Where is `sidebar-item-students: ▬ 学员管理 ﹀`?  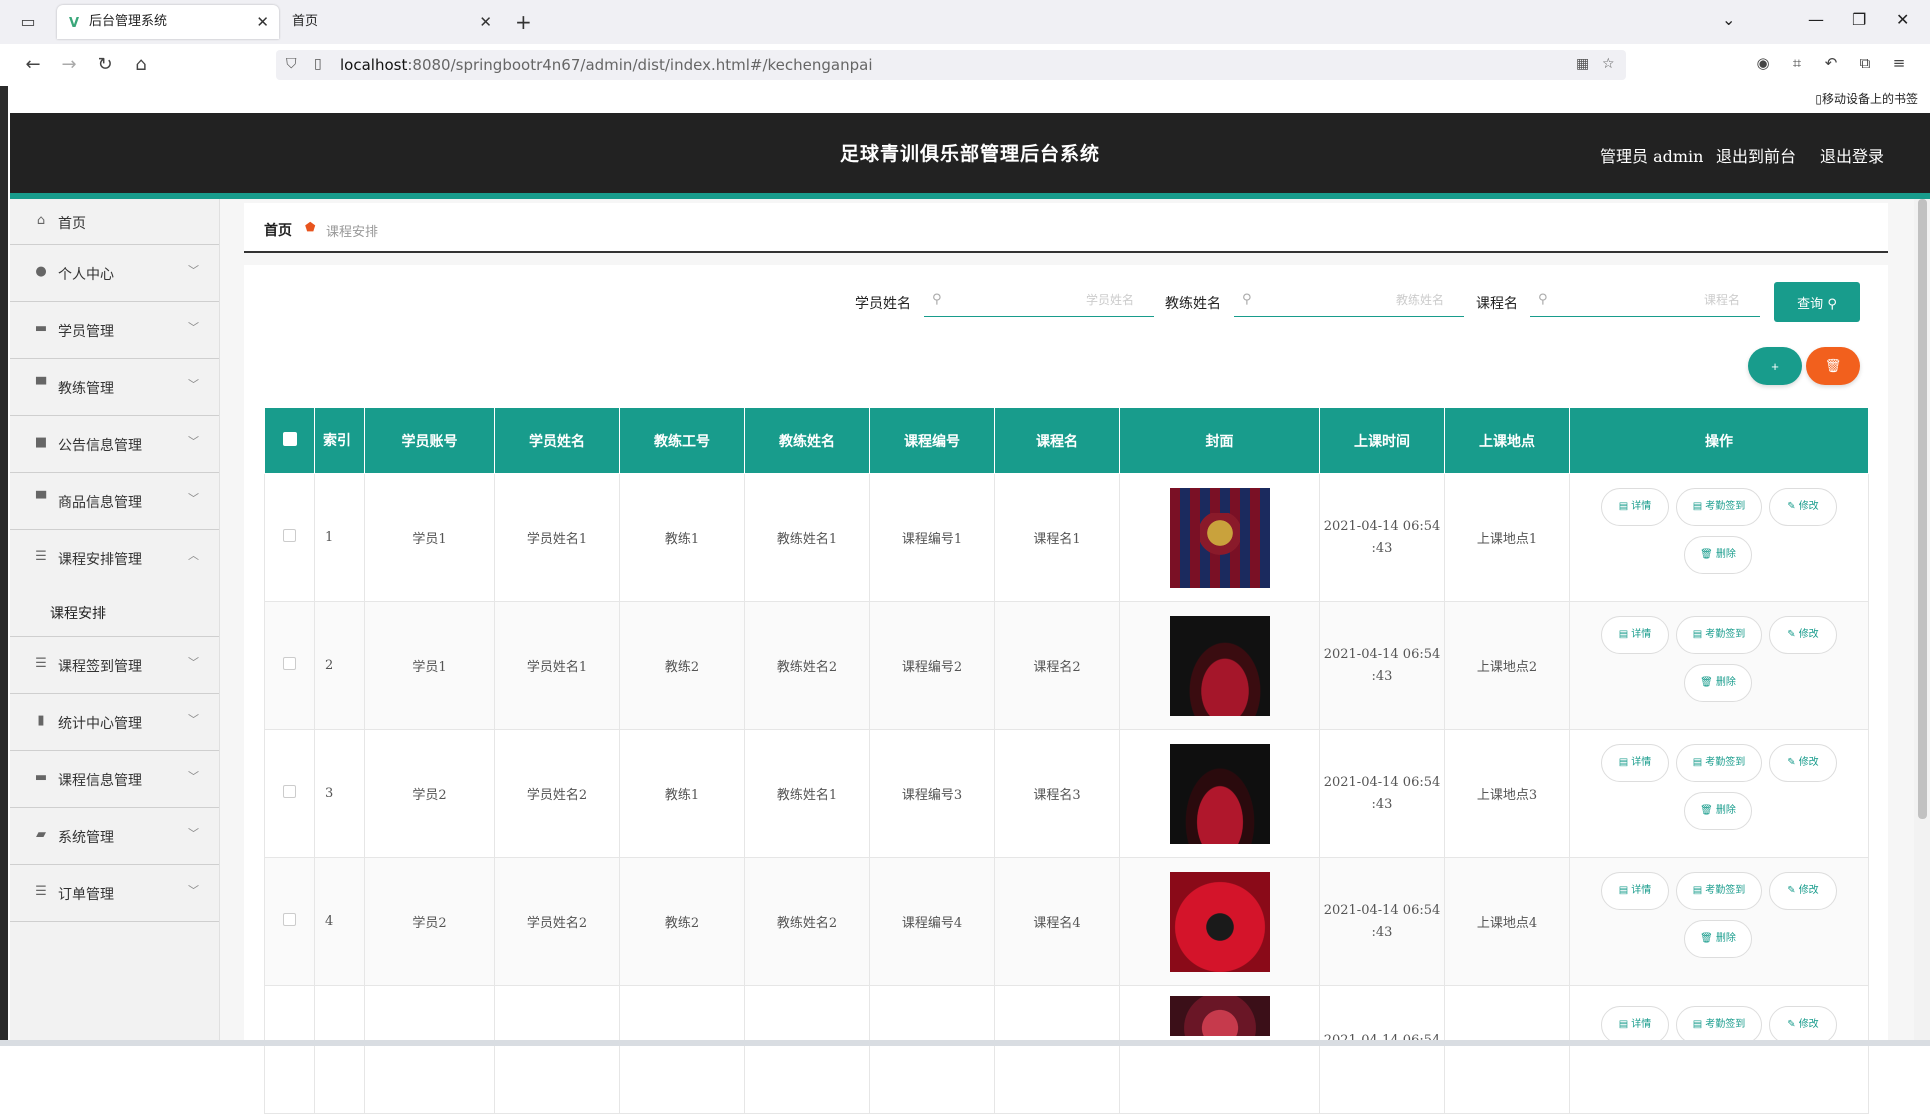 sidebar-item-students: ▬ 学员管理 ﹀ is located at coordinates (114, 330).